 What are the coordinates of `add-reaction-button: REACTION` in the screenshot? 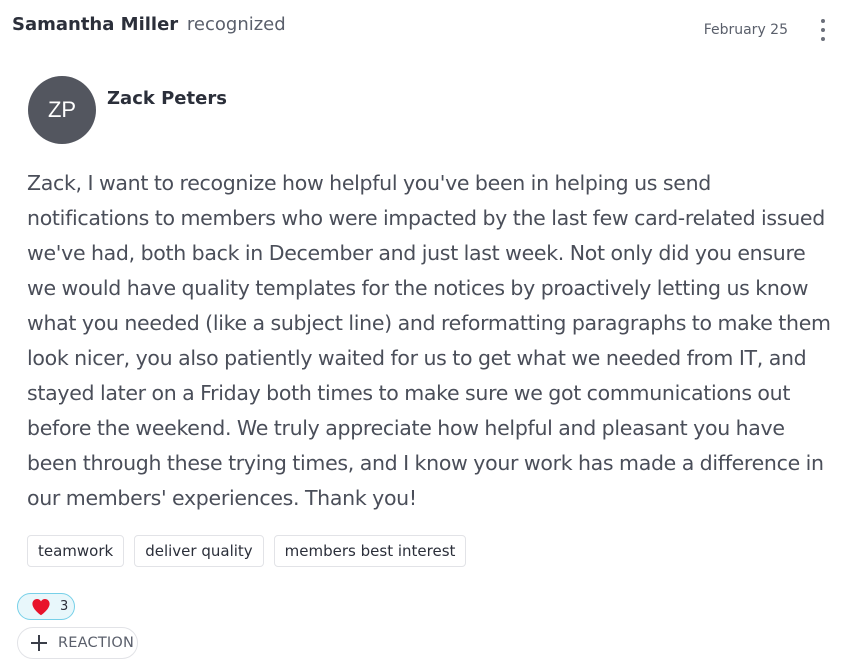 It's located at (77, 643).